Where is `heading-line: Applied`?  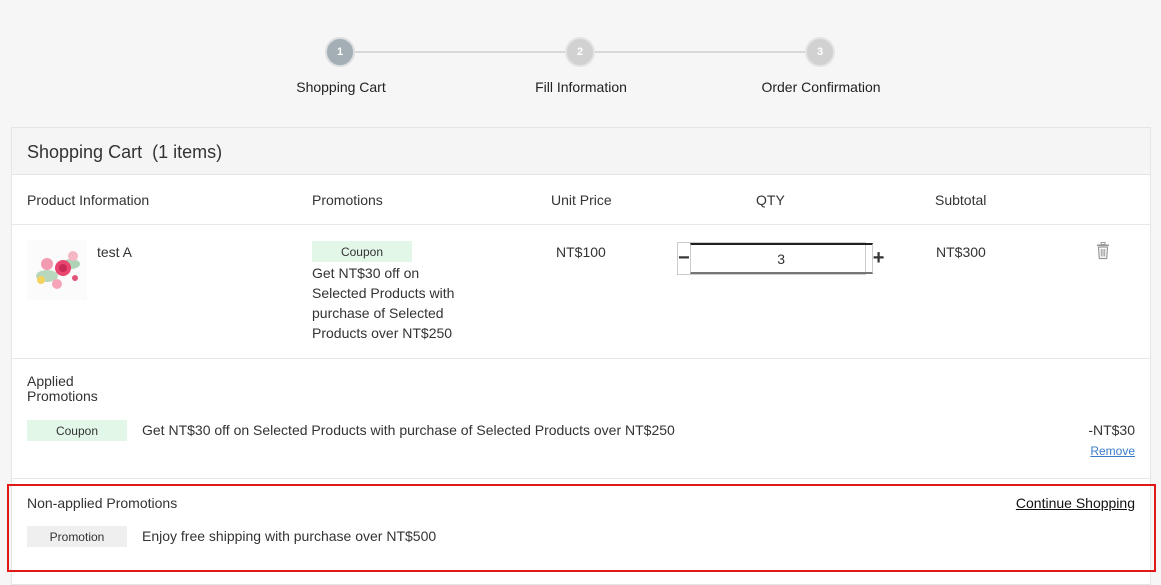
heading-line: Applied is located at coordinates (50, 381).